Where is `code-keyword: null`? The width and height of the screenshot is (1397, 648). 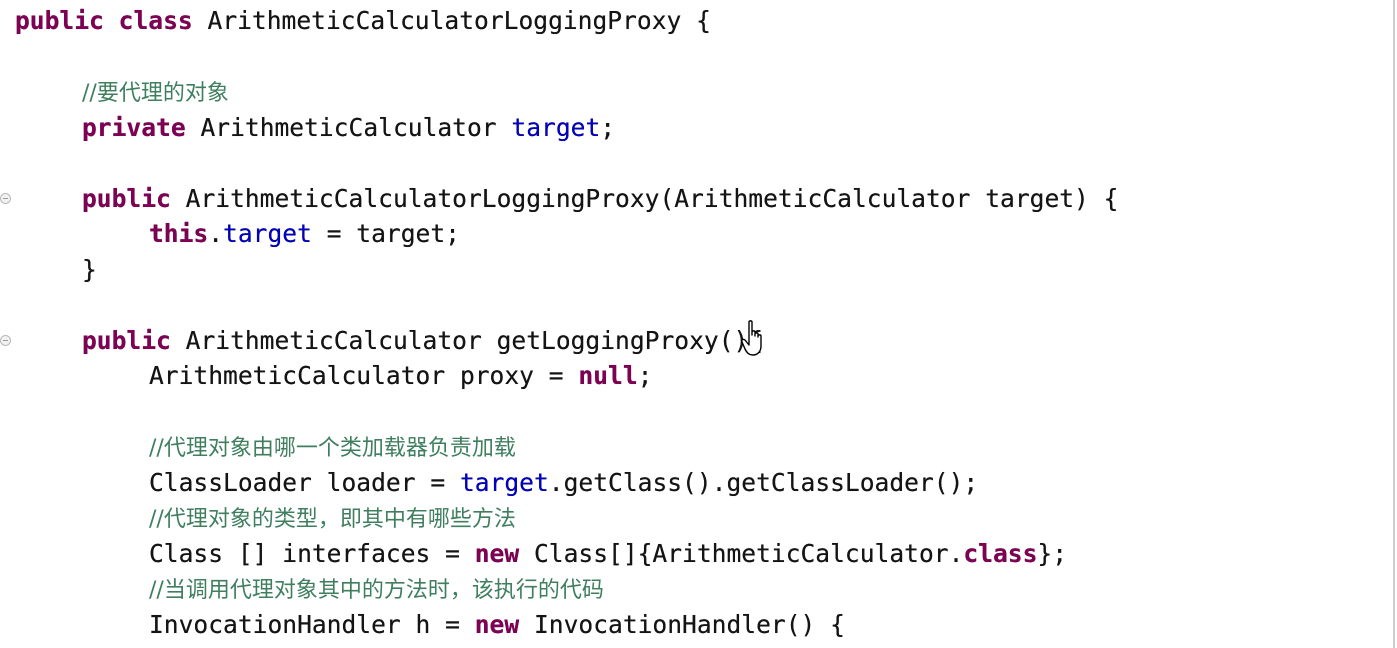
code-keyword: null is located at coordinates (608, 375).